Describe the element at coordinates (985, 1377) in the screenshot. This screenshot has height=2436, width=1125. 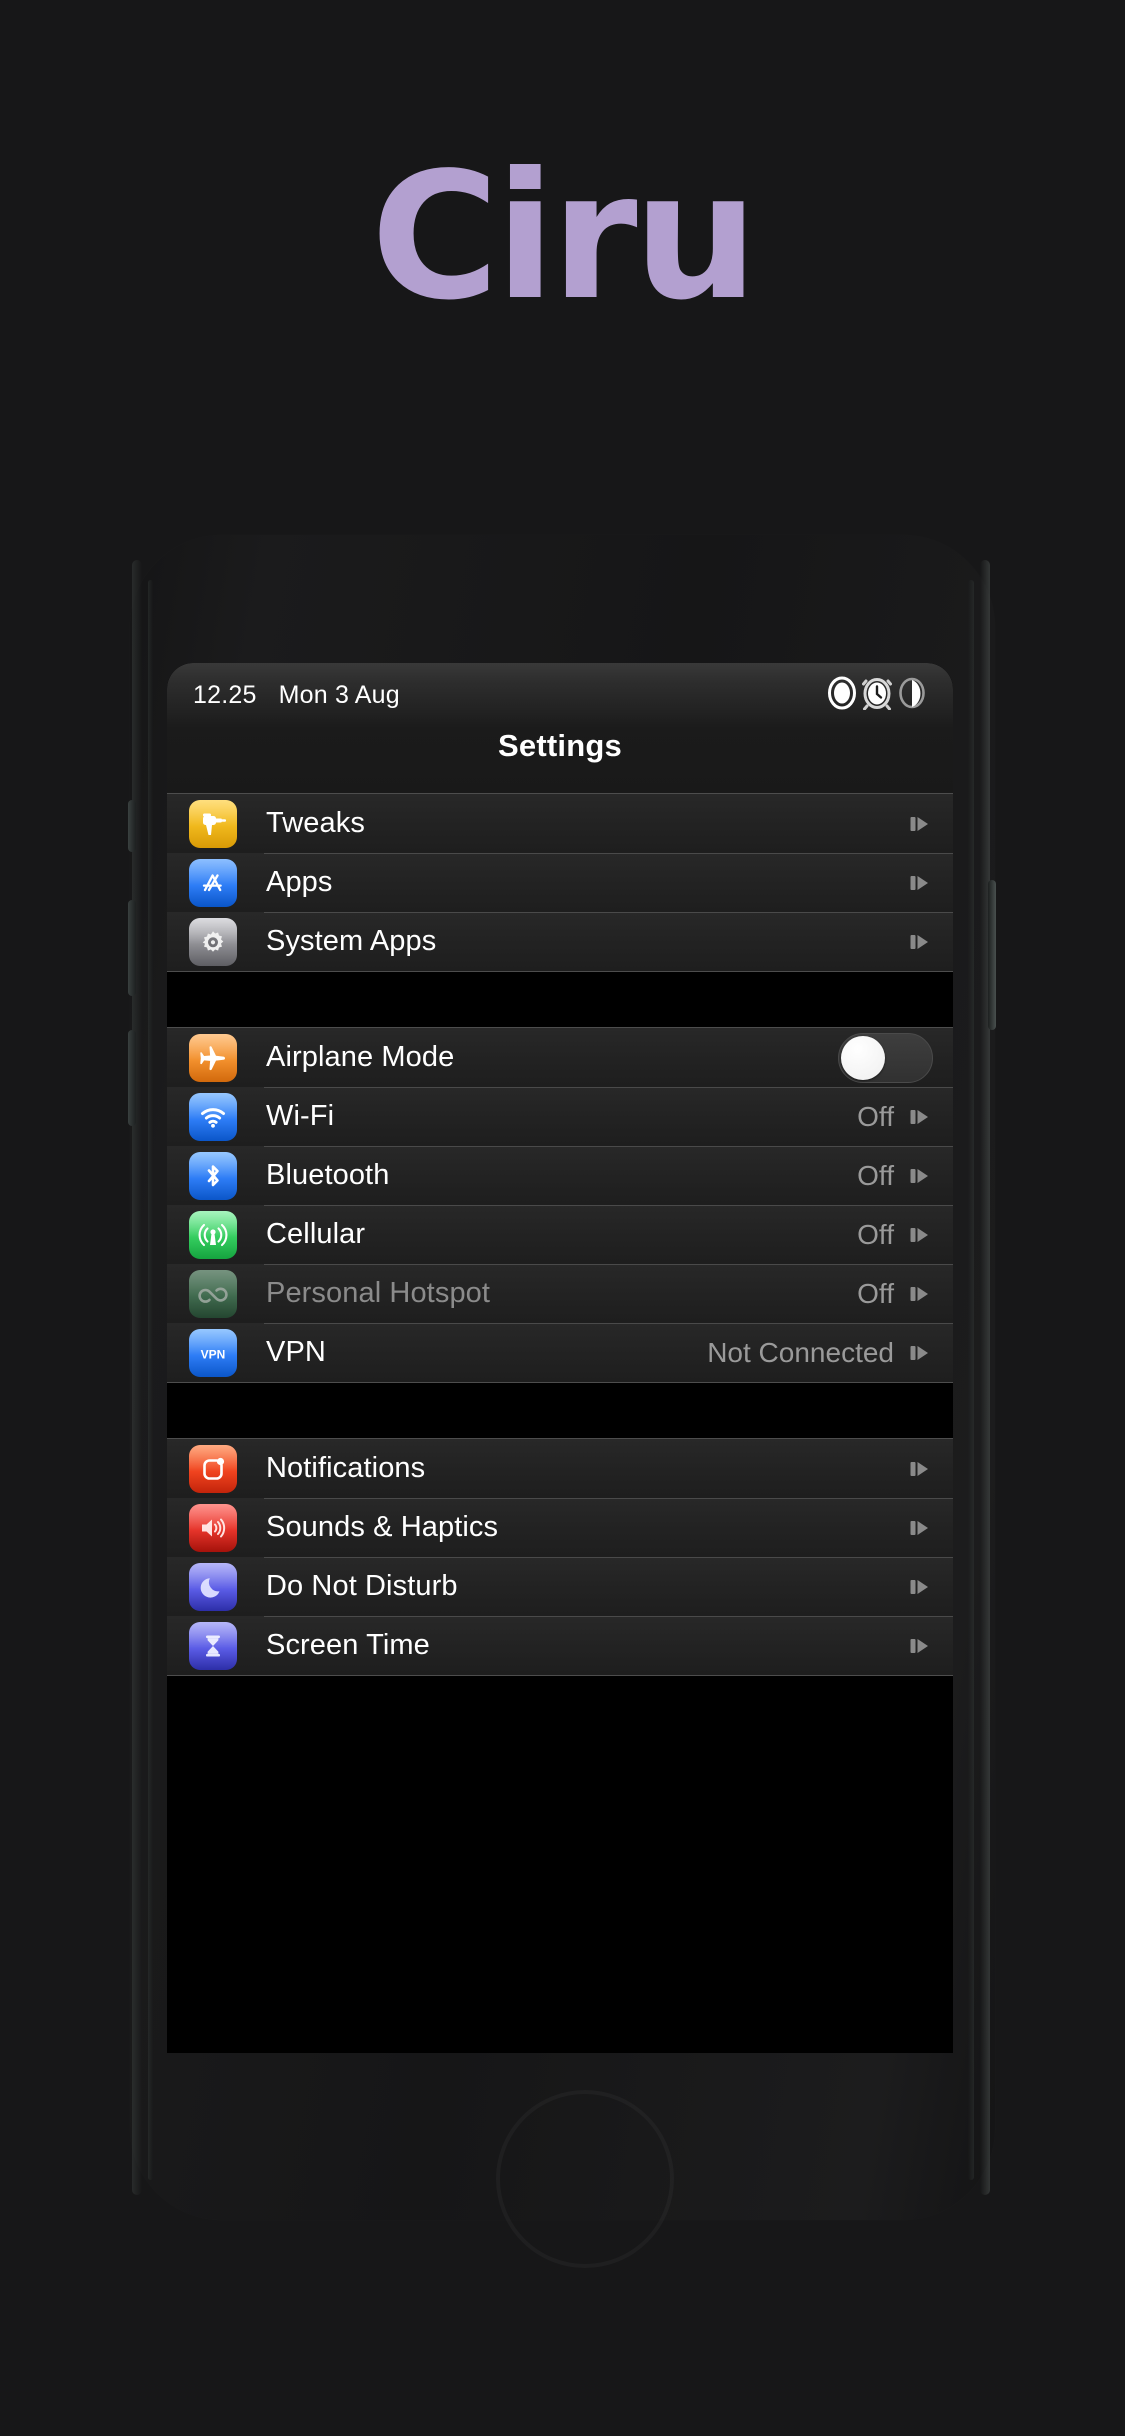
I see `phone-right-bezel` at that location.